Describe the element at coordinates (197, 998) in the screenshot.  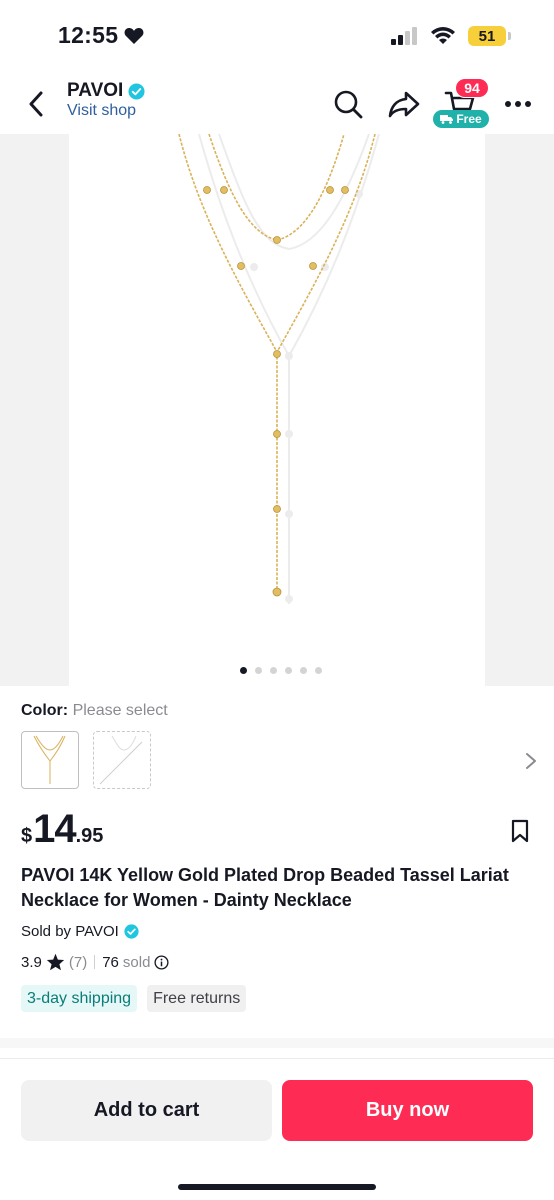
I see `returns-tag: Free returns` at that location.